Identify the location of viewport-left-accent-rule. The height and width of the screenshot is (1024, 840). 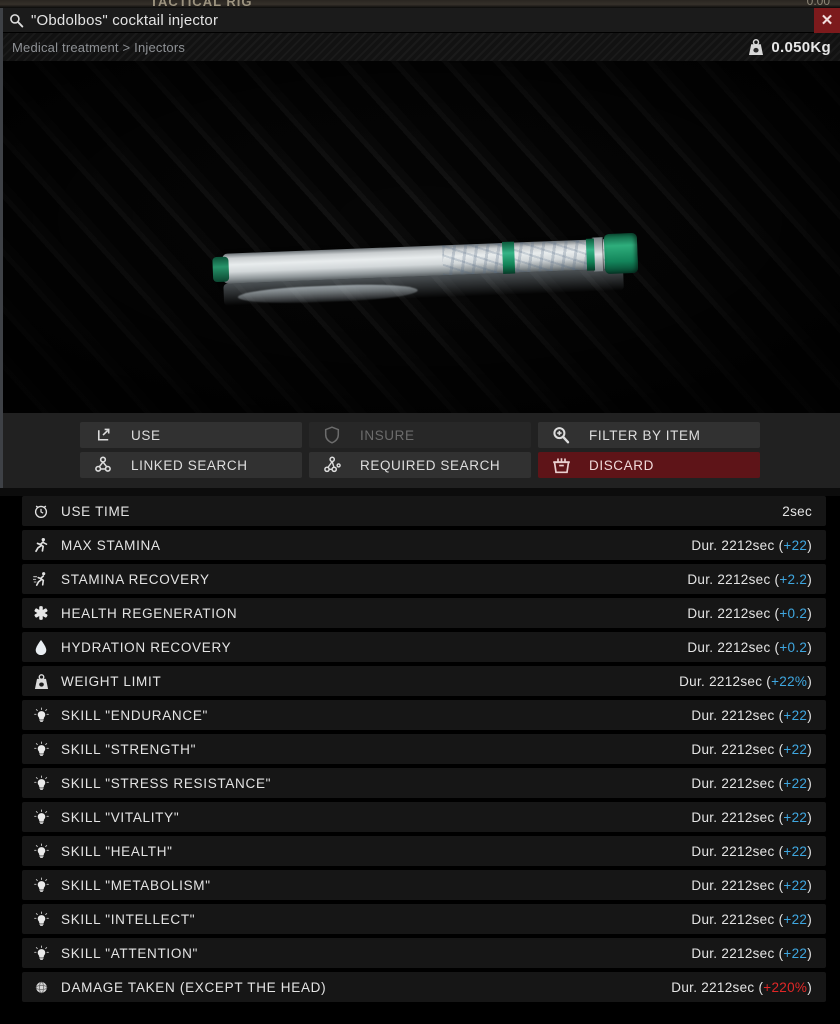
(1, 237).